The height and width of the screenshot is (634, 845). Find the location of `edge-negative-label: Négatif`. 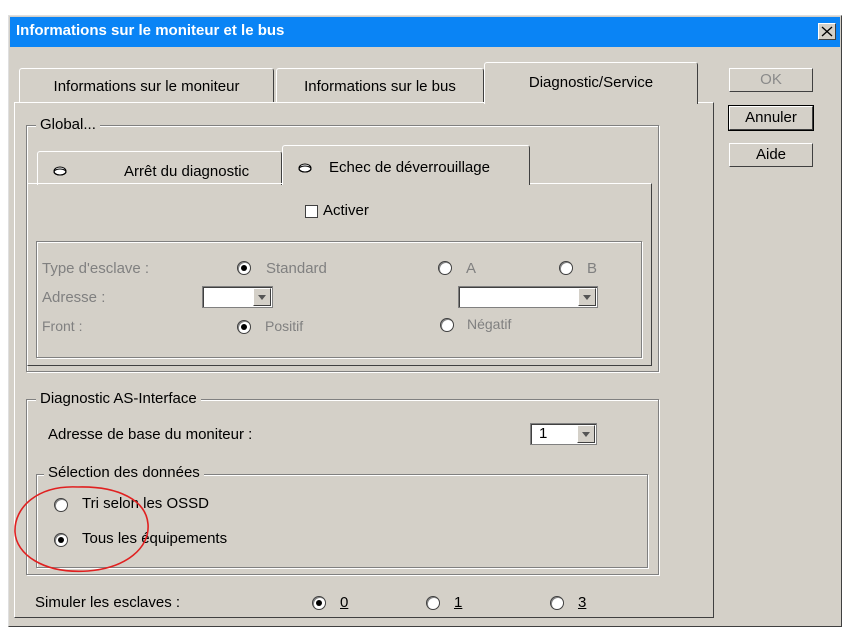

edge-negative-label: Négatif is located at coordinates (489, 324).